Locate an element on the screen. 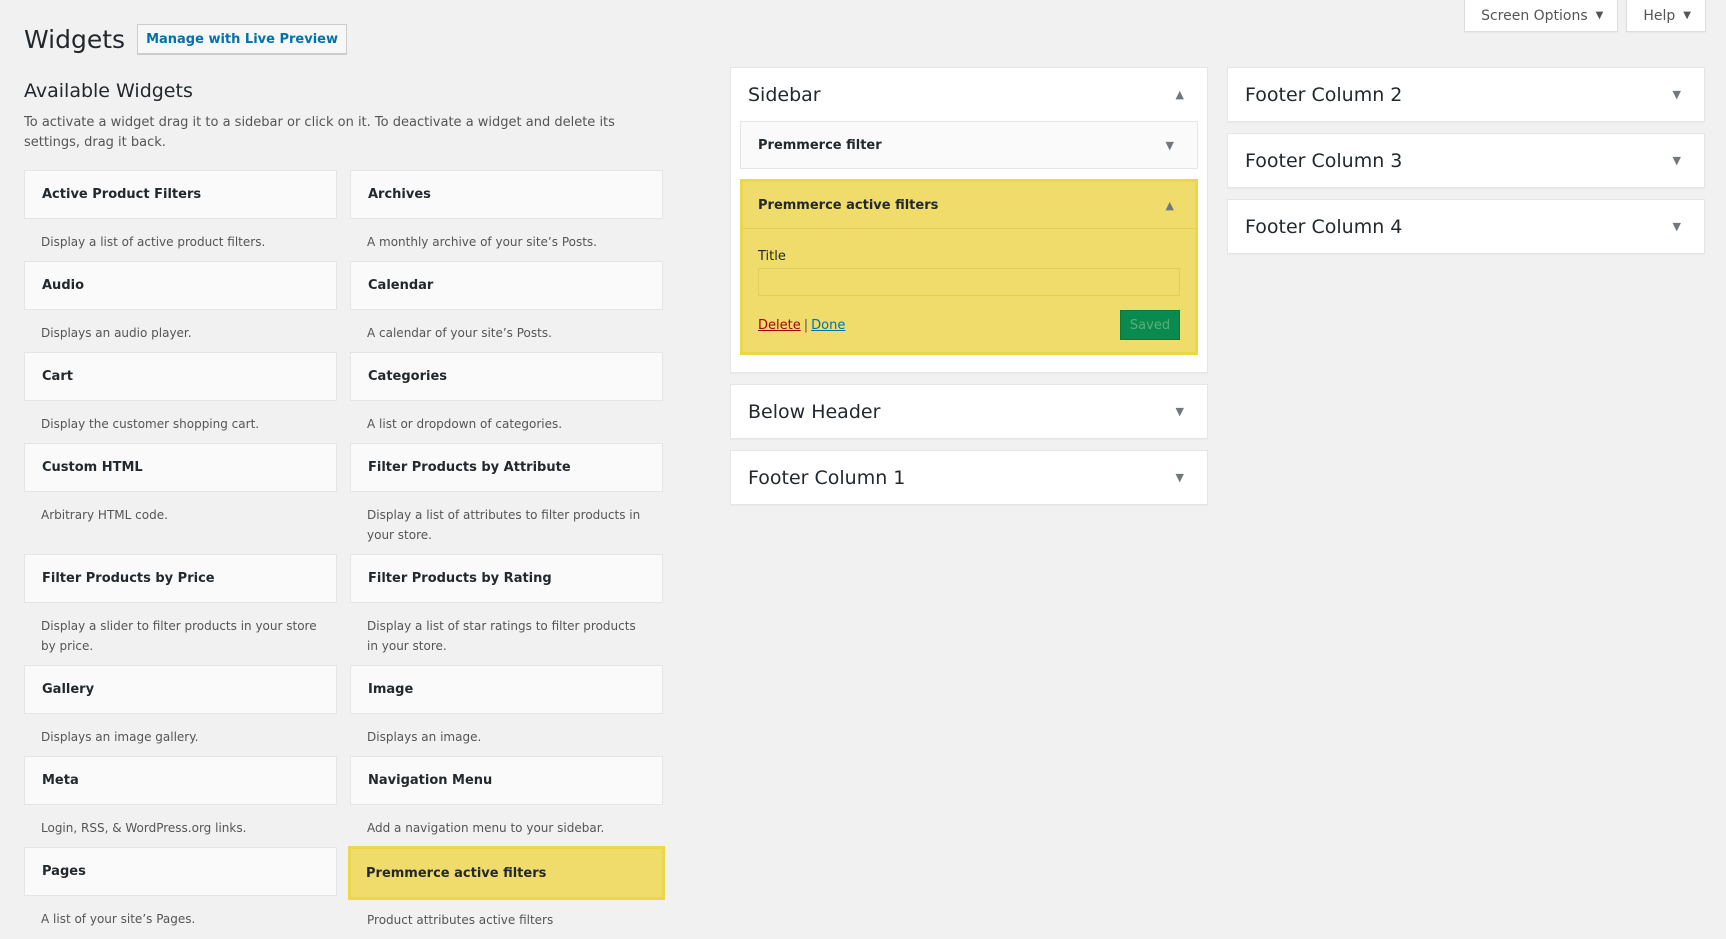 The height and width of the screenshot is (939, 1726). page-title: Widgets is located at coordinates (75, 39).